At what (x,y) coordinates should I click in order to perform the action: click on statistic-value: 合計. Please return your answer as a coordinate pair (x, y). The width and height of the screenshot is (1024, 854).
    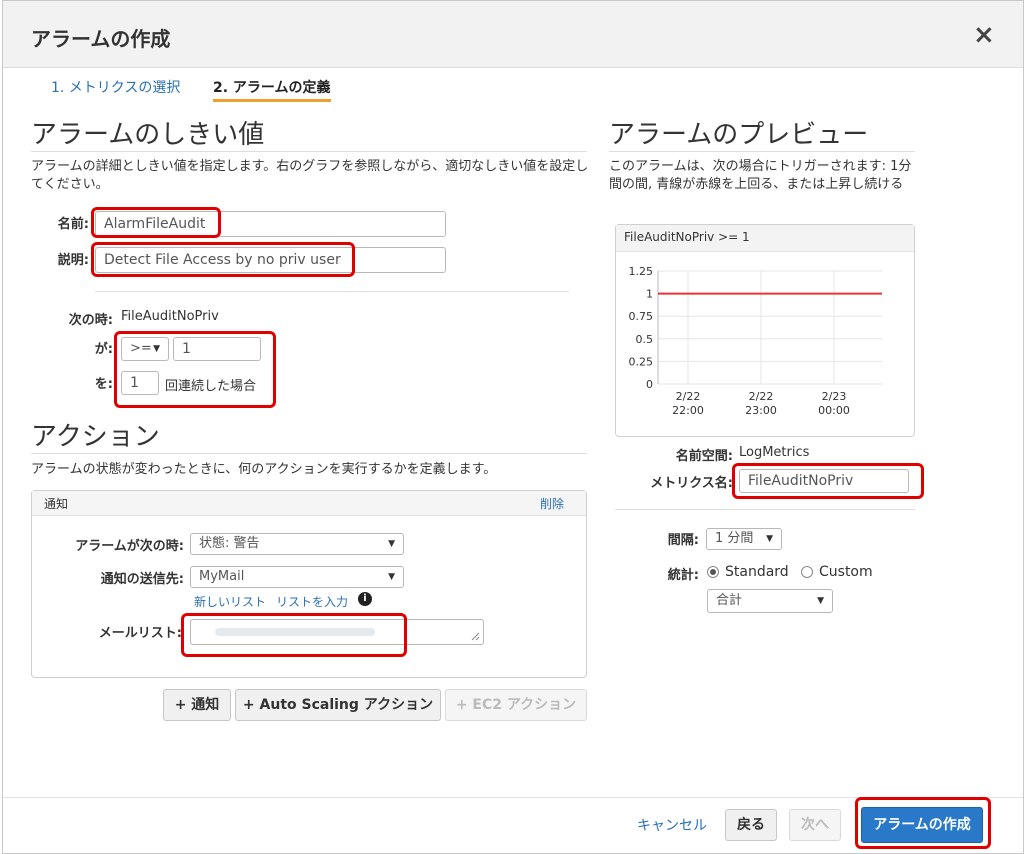
    Looking at the image, I should click on (729, 600).